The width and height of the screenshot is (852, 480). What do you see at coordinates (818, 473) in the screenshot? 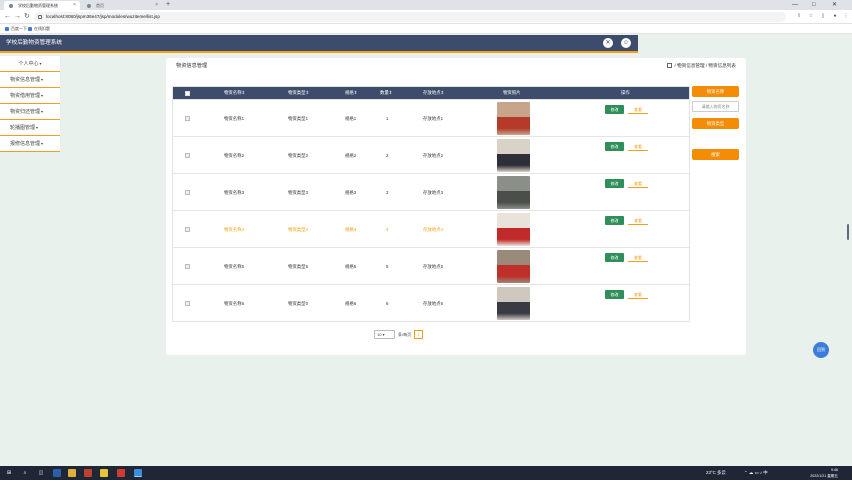
I see `taskbar-clock: 9:46 2022/1/21 星期五` at bounding box center [818, 473].